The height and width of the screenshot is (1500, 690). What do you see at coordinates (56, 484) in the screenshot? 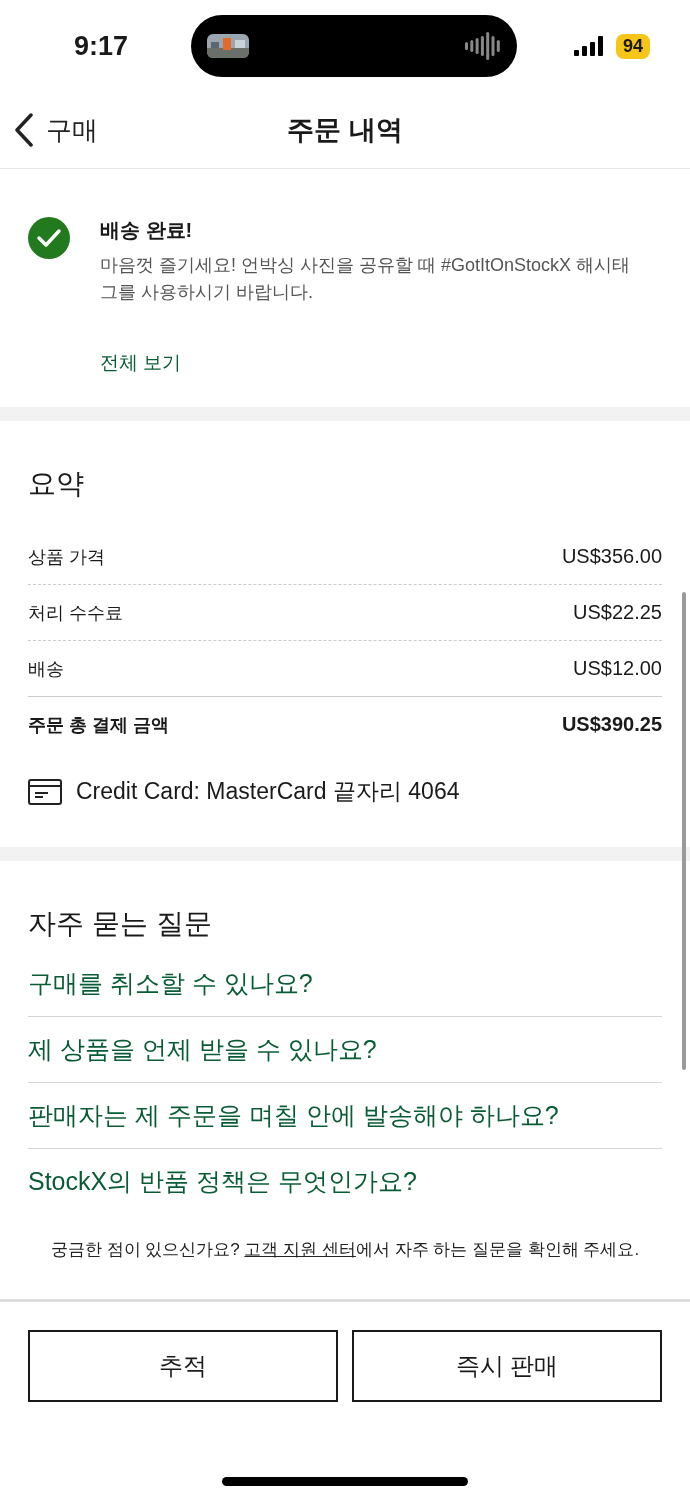
I see `section-heading: 요약` at bounding box center [56, 484].